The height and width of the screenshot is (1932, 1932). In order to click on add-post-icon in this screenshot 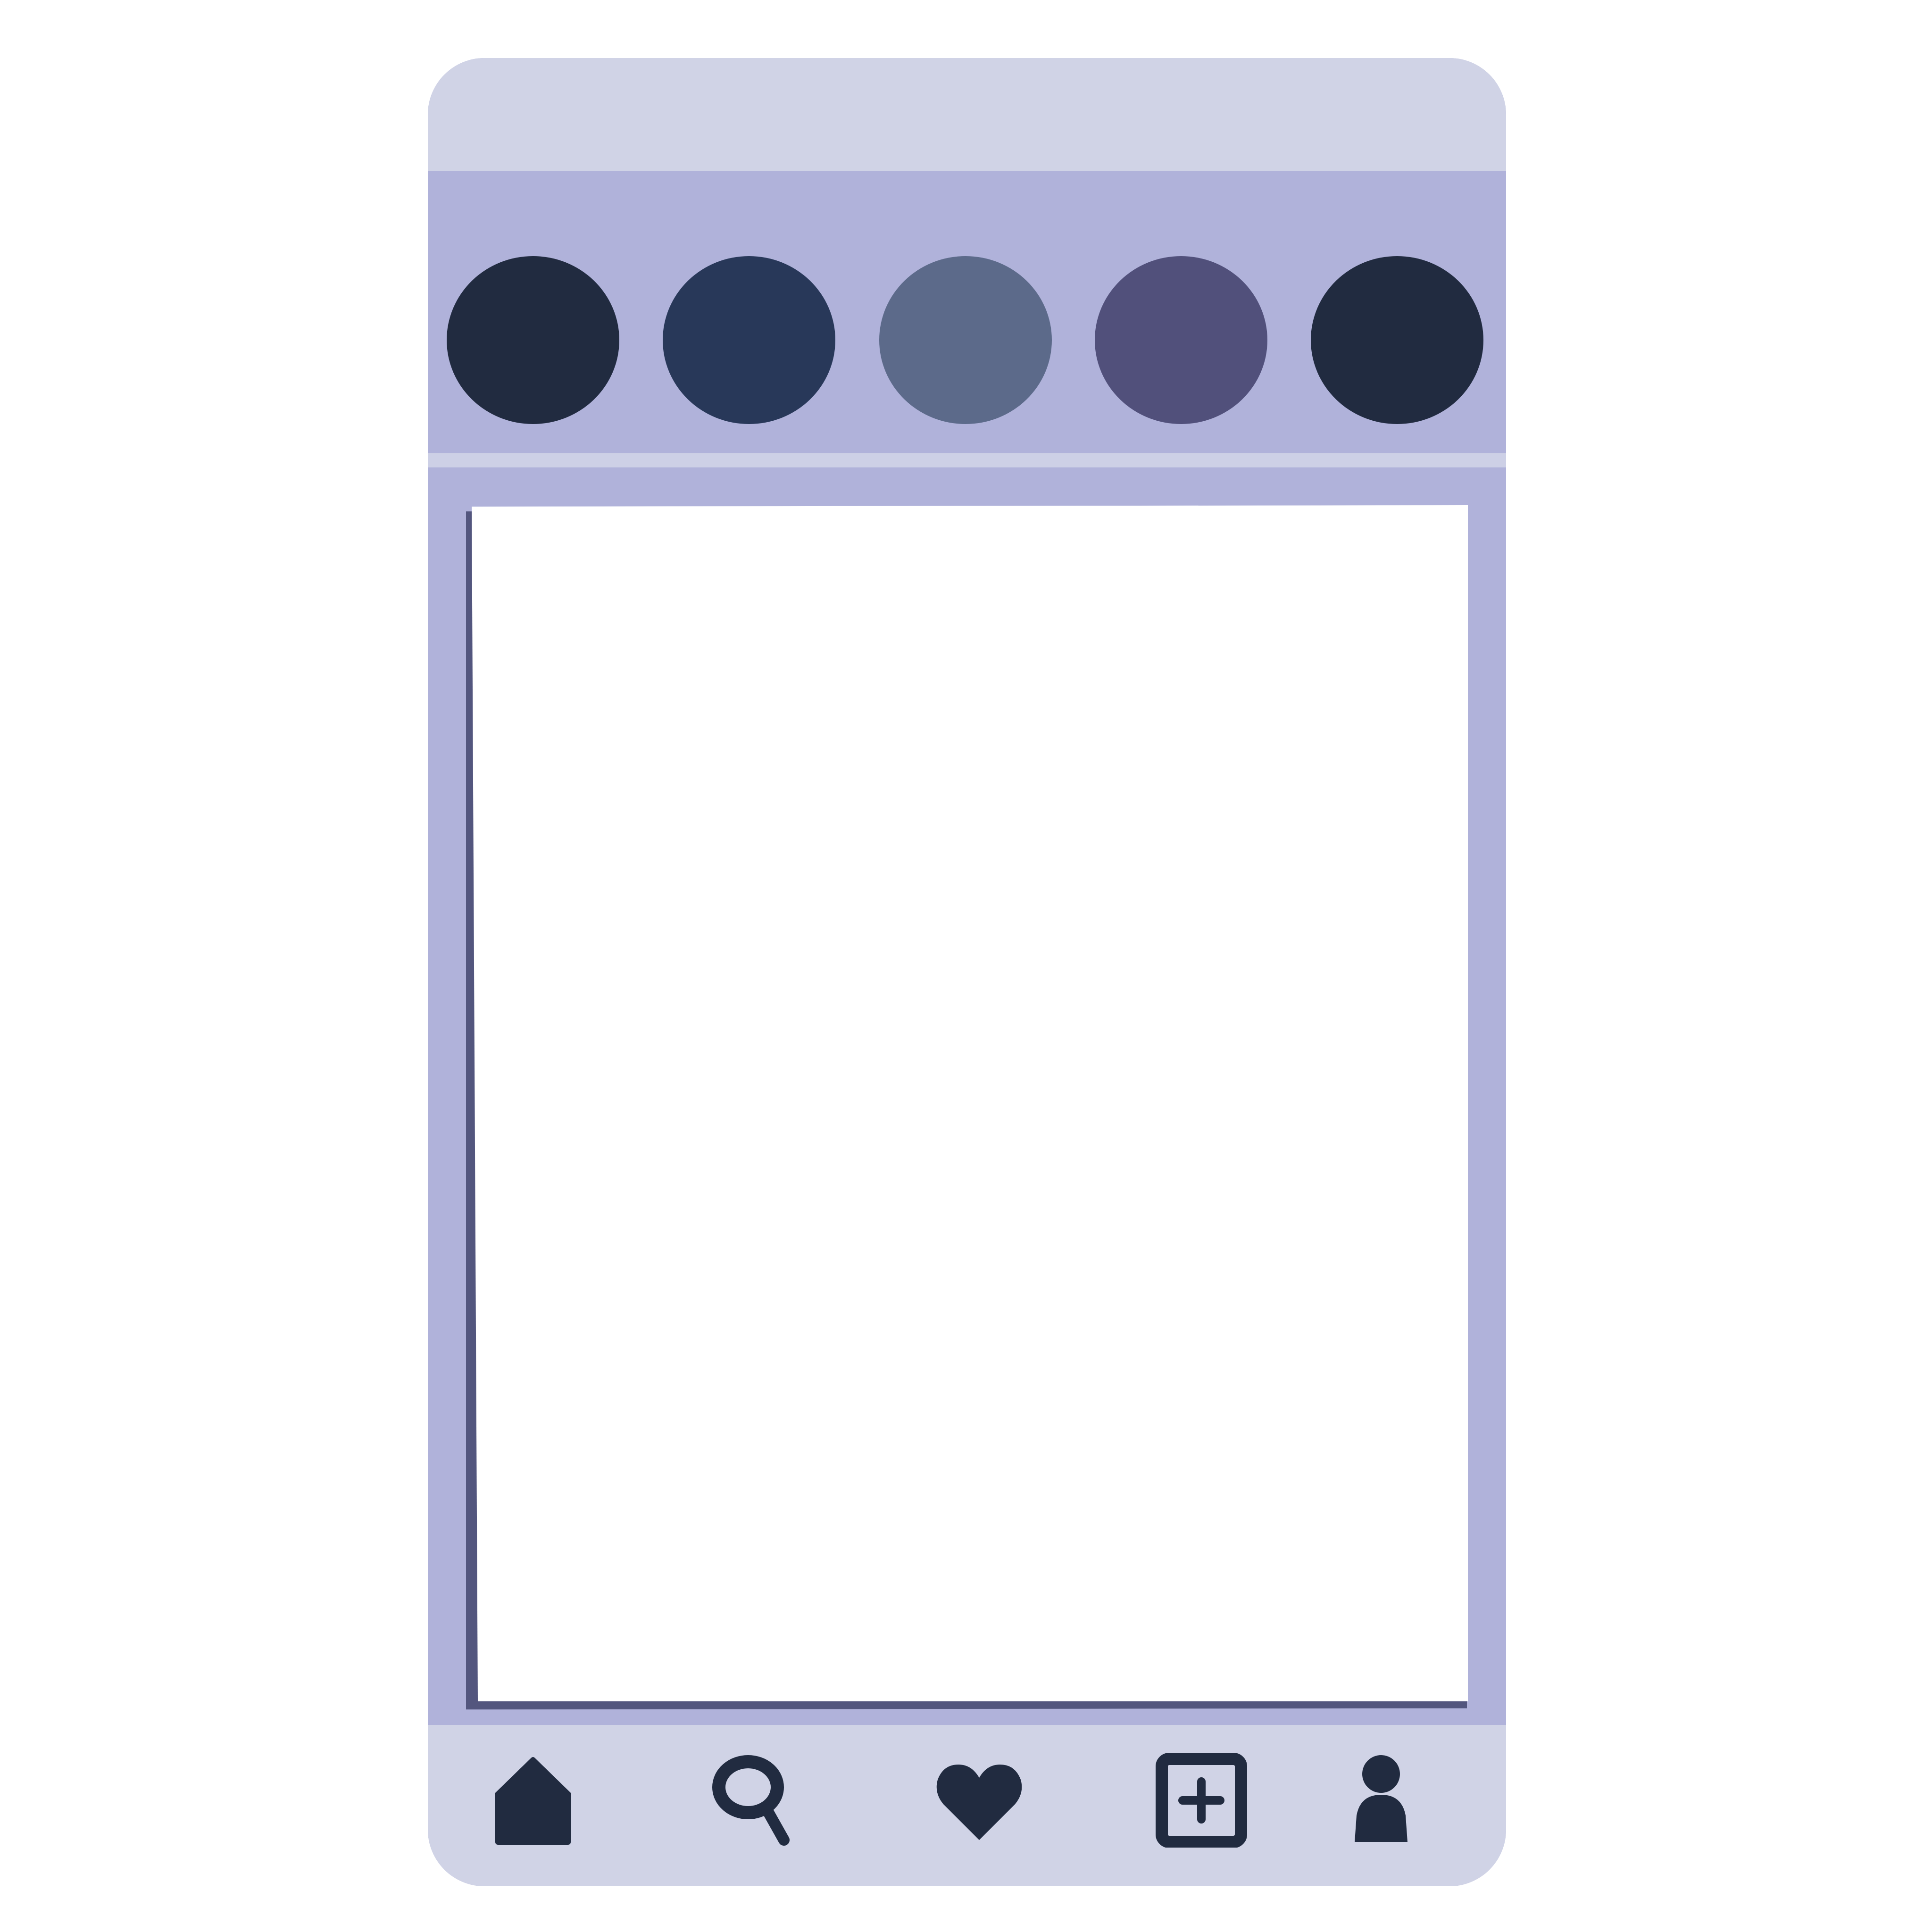, I will do `click(1201, 1800)`.